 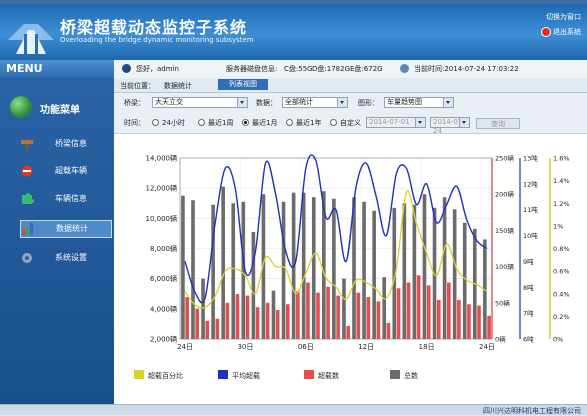 I want to click on data-select: 全部统计, so click(x=315, y=102).